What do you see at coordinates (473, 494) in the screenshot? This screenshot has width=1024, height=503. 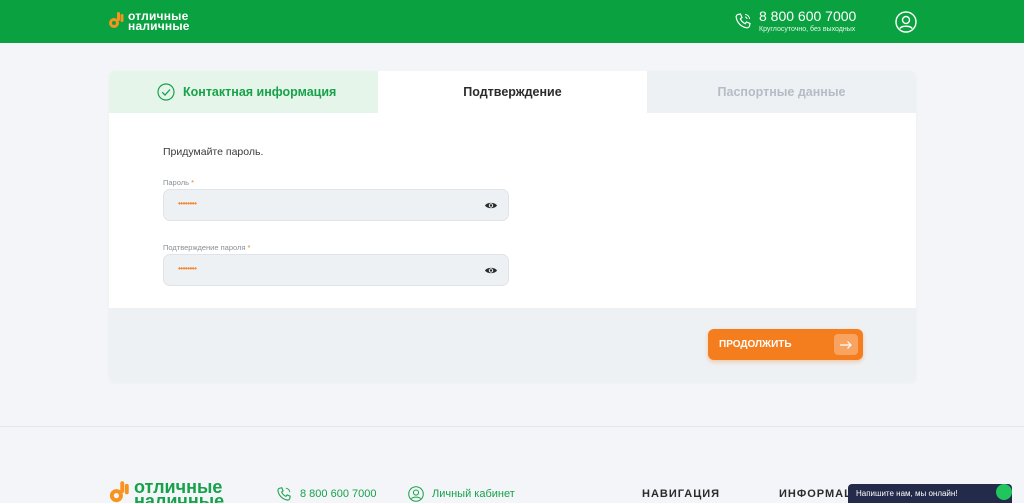 I see `footer-cabinet-label: Личный кабинет` at bounding box center [473, 494].